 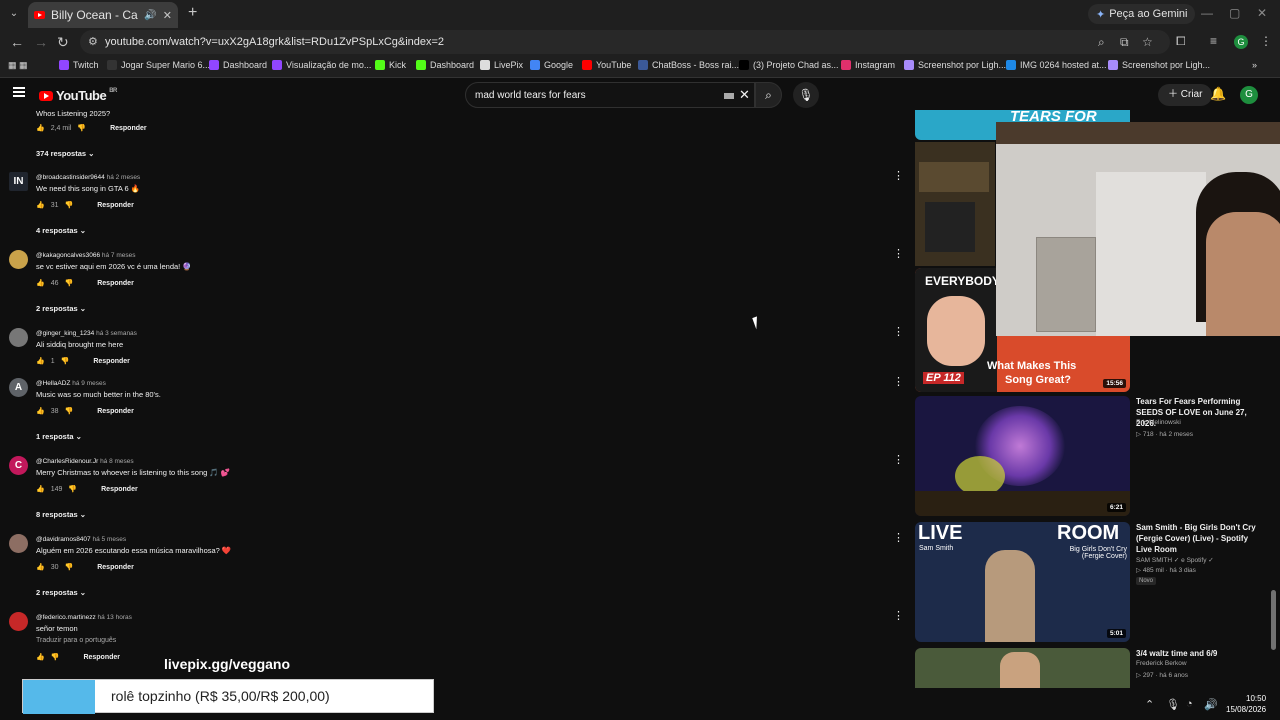 I want to click on profile-avatar: G, so click(x=1241, y=42).